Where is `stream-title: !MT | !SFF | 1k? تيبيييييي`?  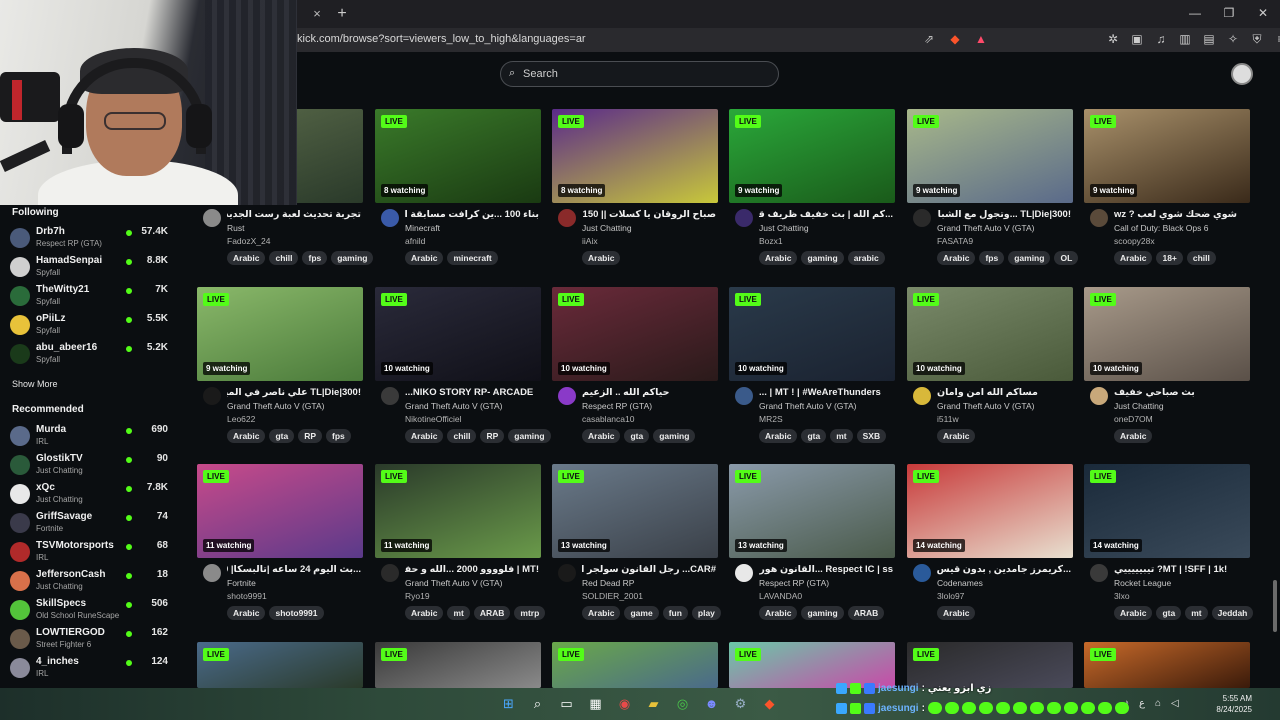
stream-title: !MT | !SFF | 1k? تيبيييييي is located at coordinates (1181, 569).